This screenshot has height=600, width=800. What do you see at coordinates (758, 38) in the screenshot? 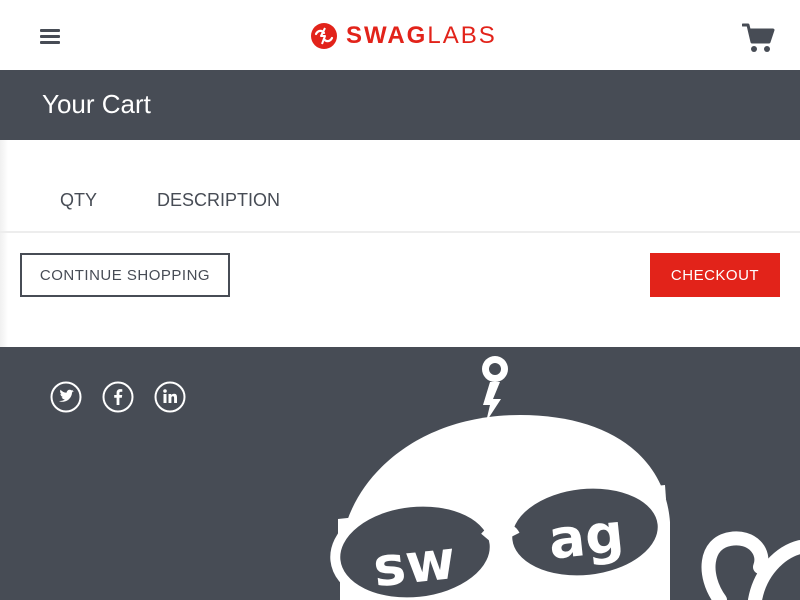
I see `shopping-cart-icon` at bounding box center [758, 38].